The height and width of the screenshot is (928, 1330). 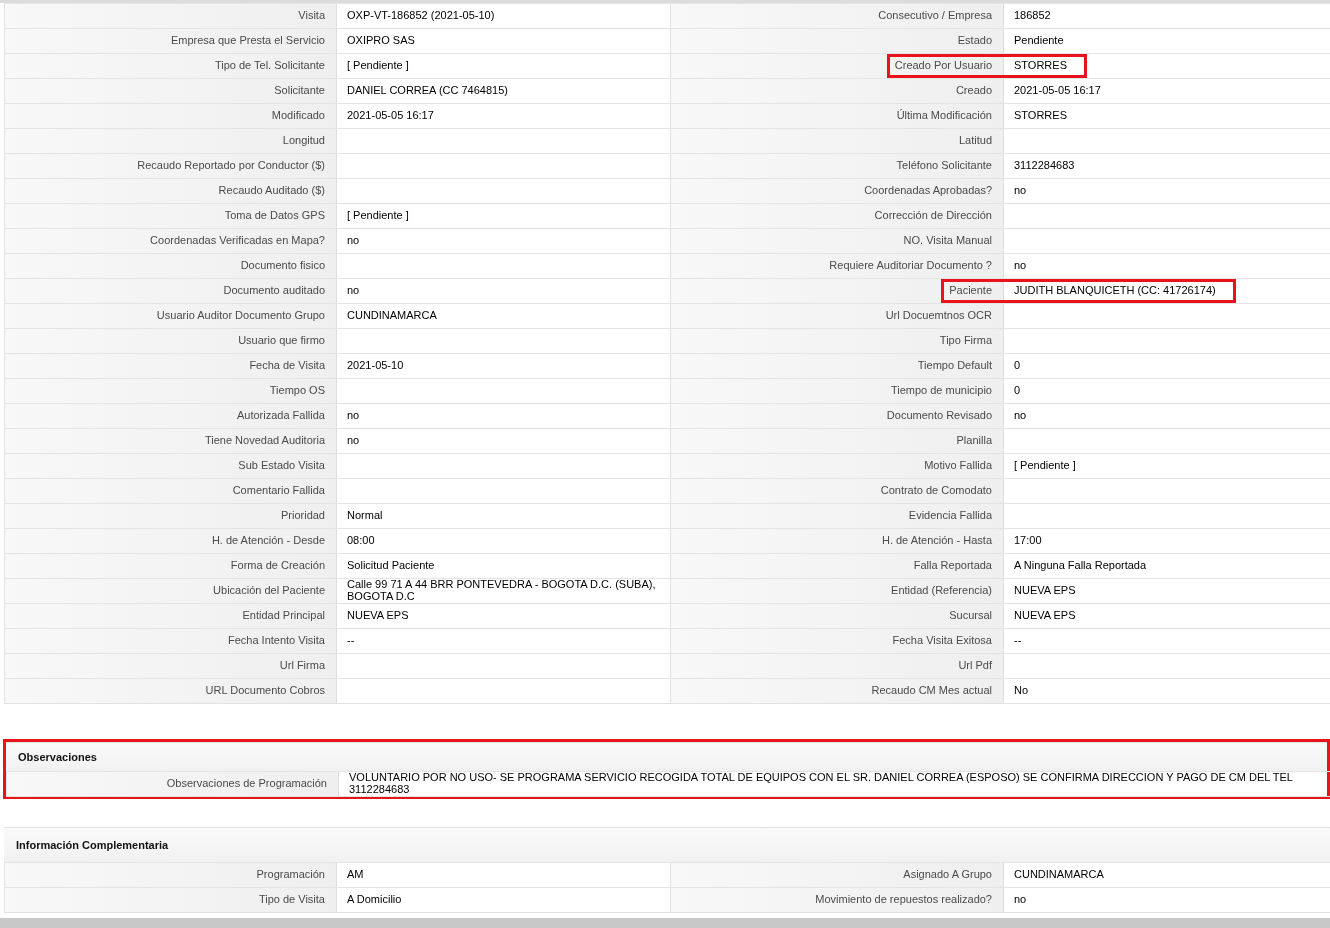 I want to click on field-label: Toma de Datos GPS, so click(x=170, y=216).